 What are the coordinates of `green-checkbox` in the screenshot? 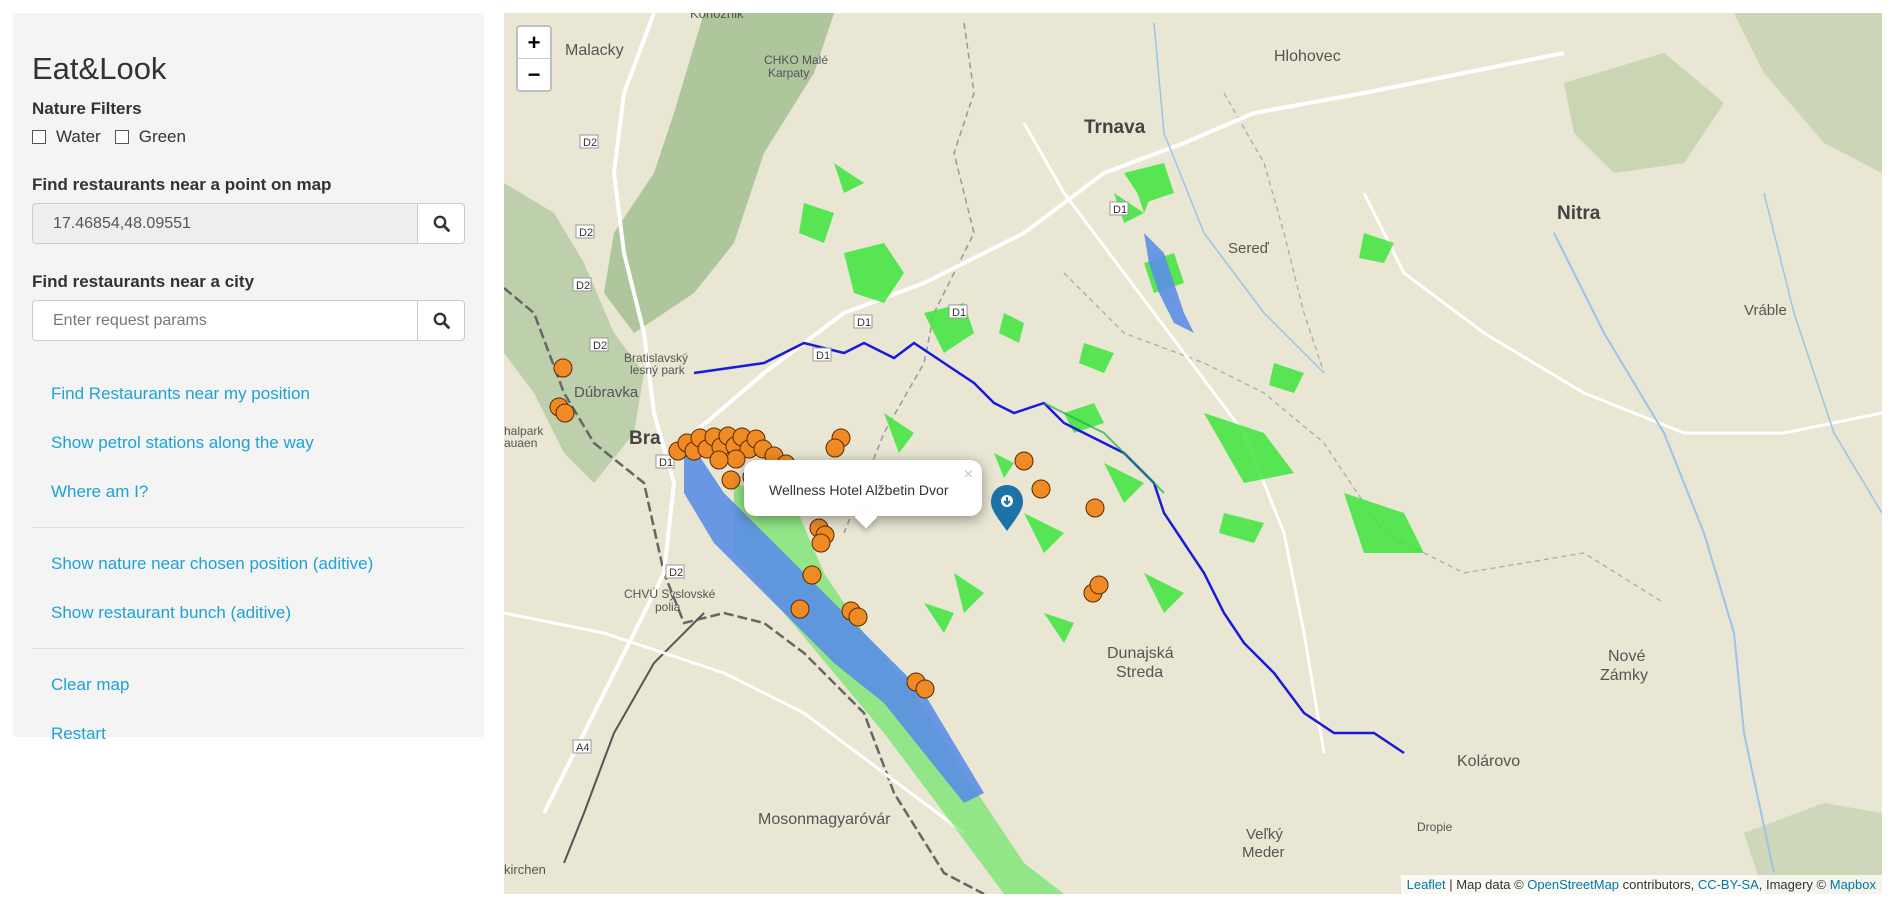 It's located at (121, 137).